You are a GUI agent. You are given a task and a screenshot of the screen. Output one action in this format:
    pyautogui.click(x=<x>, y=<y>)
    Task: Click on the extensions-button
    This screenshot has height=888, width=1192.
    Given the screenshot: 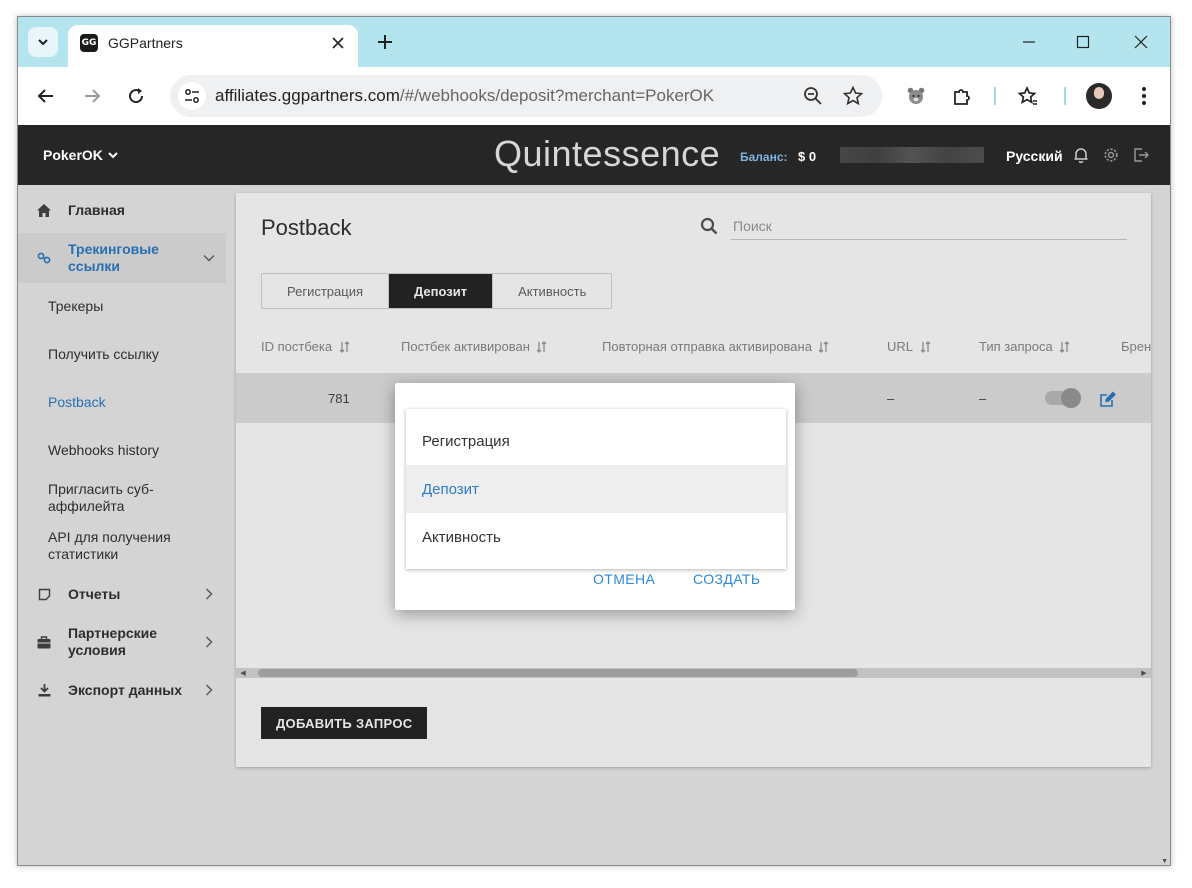 What is the action you would take?
    pyautogui.click(x=962, y=96)
    